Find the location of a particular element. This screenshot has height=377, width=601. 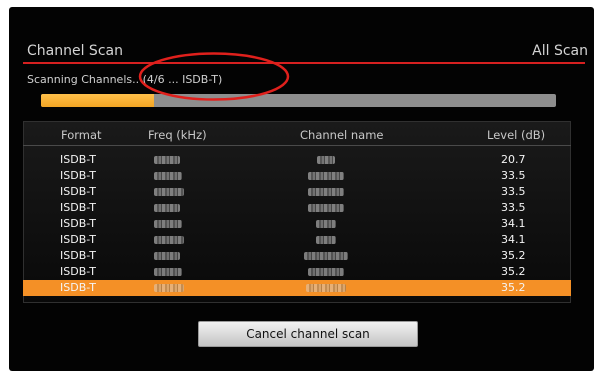

scan-mode-label: All Scan is located at coordinates (560, 51).